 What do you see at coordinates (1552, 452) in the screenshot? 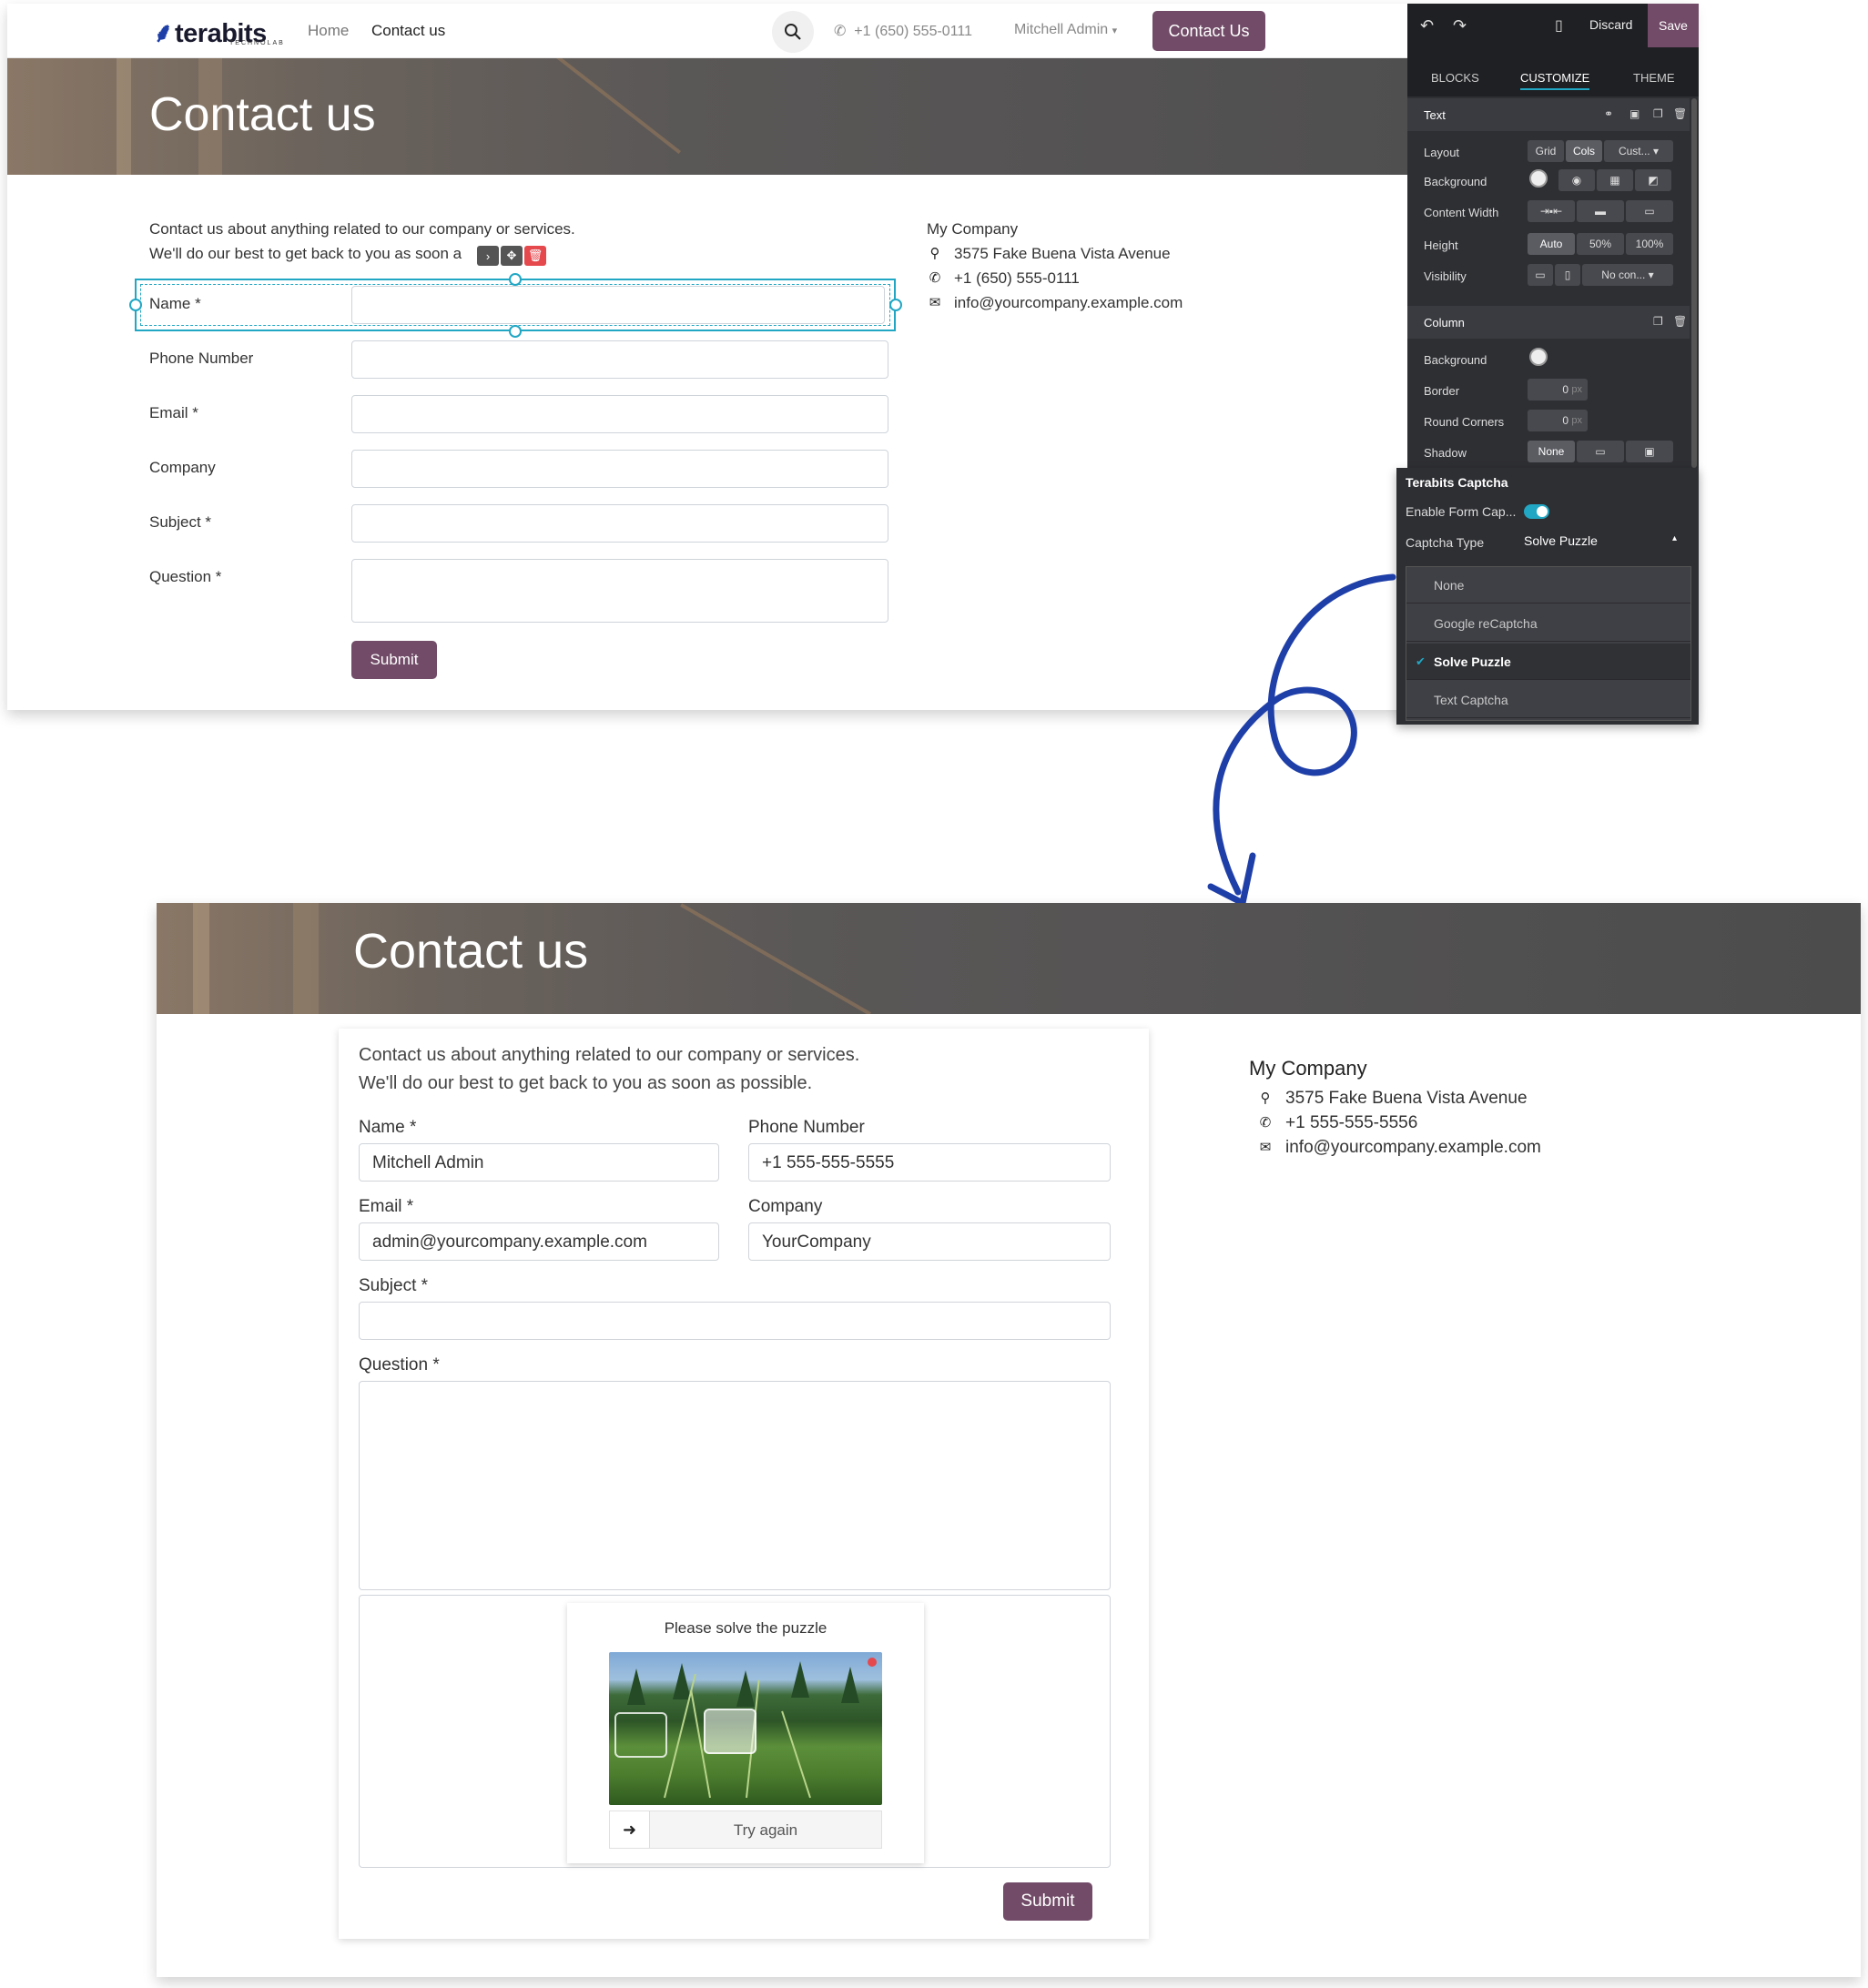
I see `shadow-none-option: None` at bounding box center [1552, 452].